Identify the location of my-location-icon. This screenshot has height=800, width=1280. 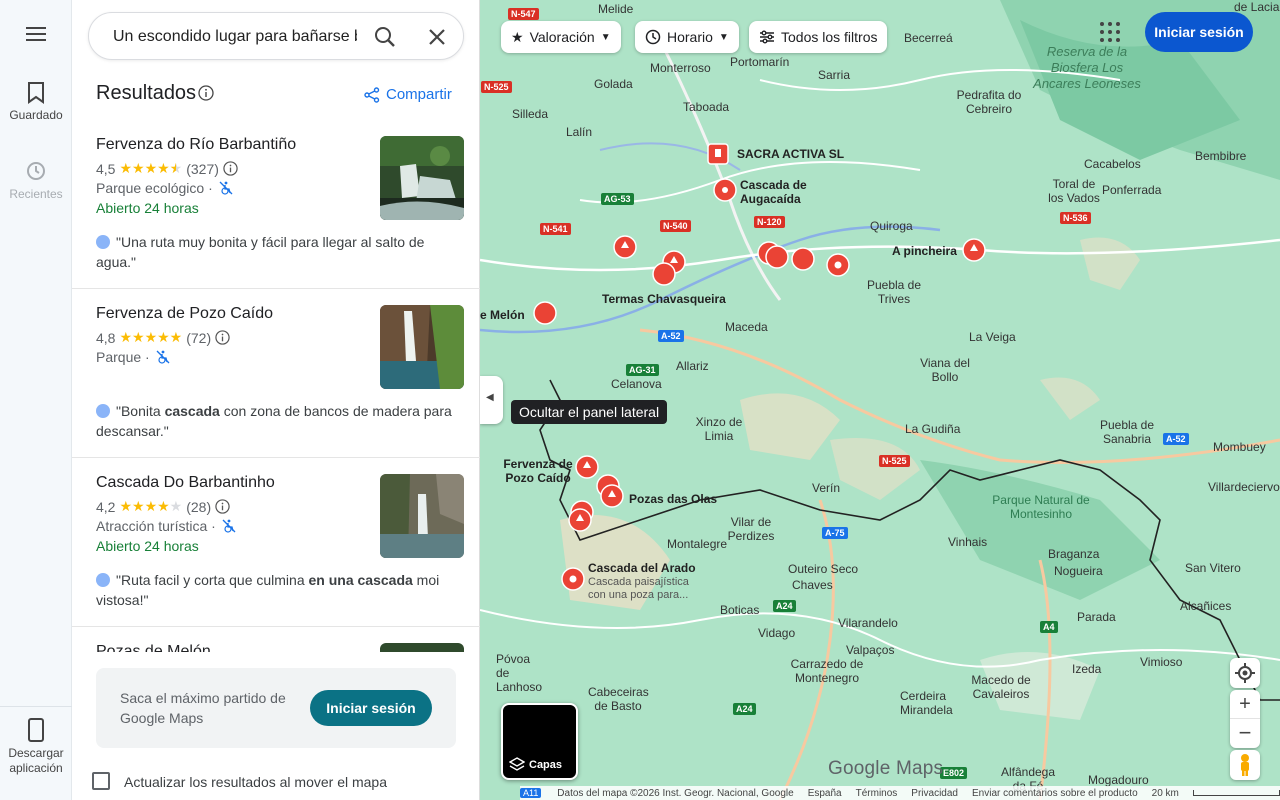
(1245, 673).